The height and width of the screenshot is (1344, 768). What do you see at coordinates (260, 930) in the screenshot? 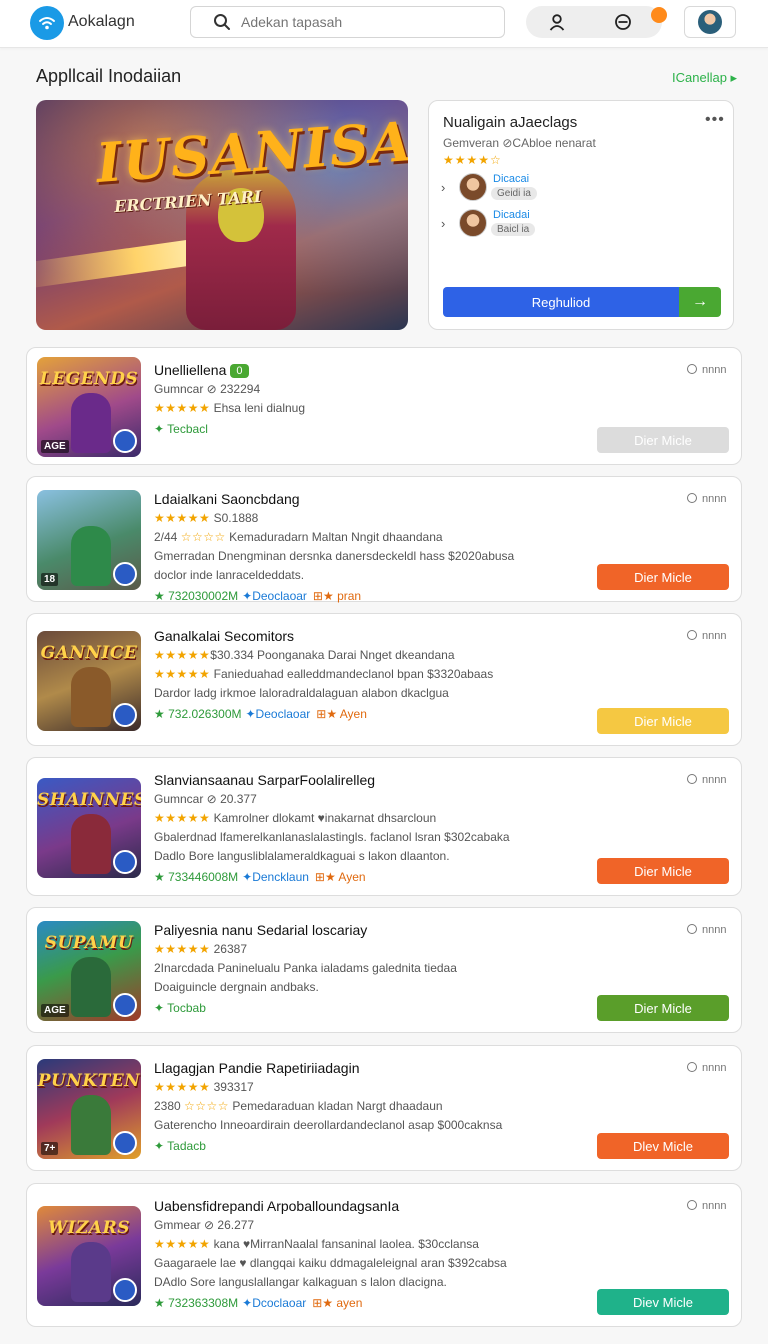
I see `app-title: Paliyesnia nanu Sedarial loscariay` at bounding box center [260, 930].